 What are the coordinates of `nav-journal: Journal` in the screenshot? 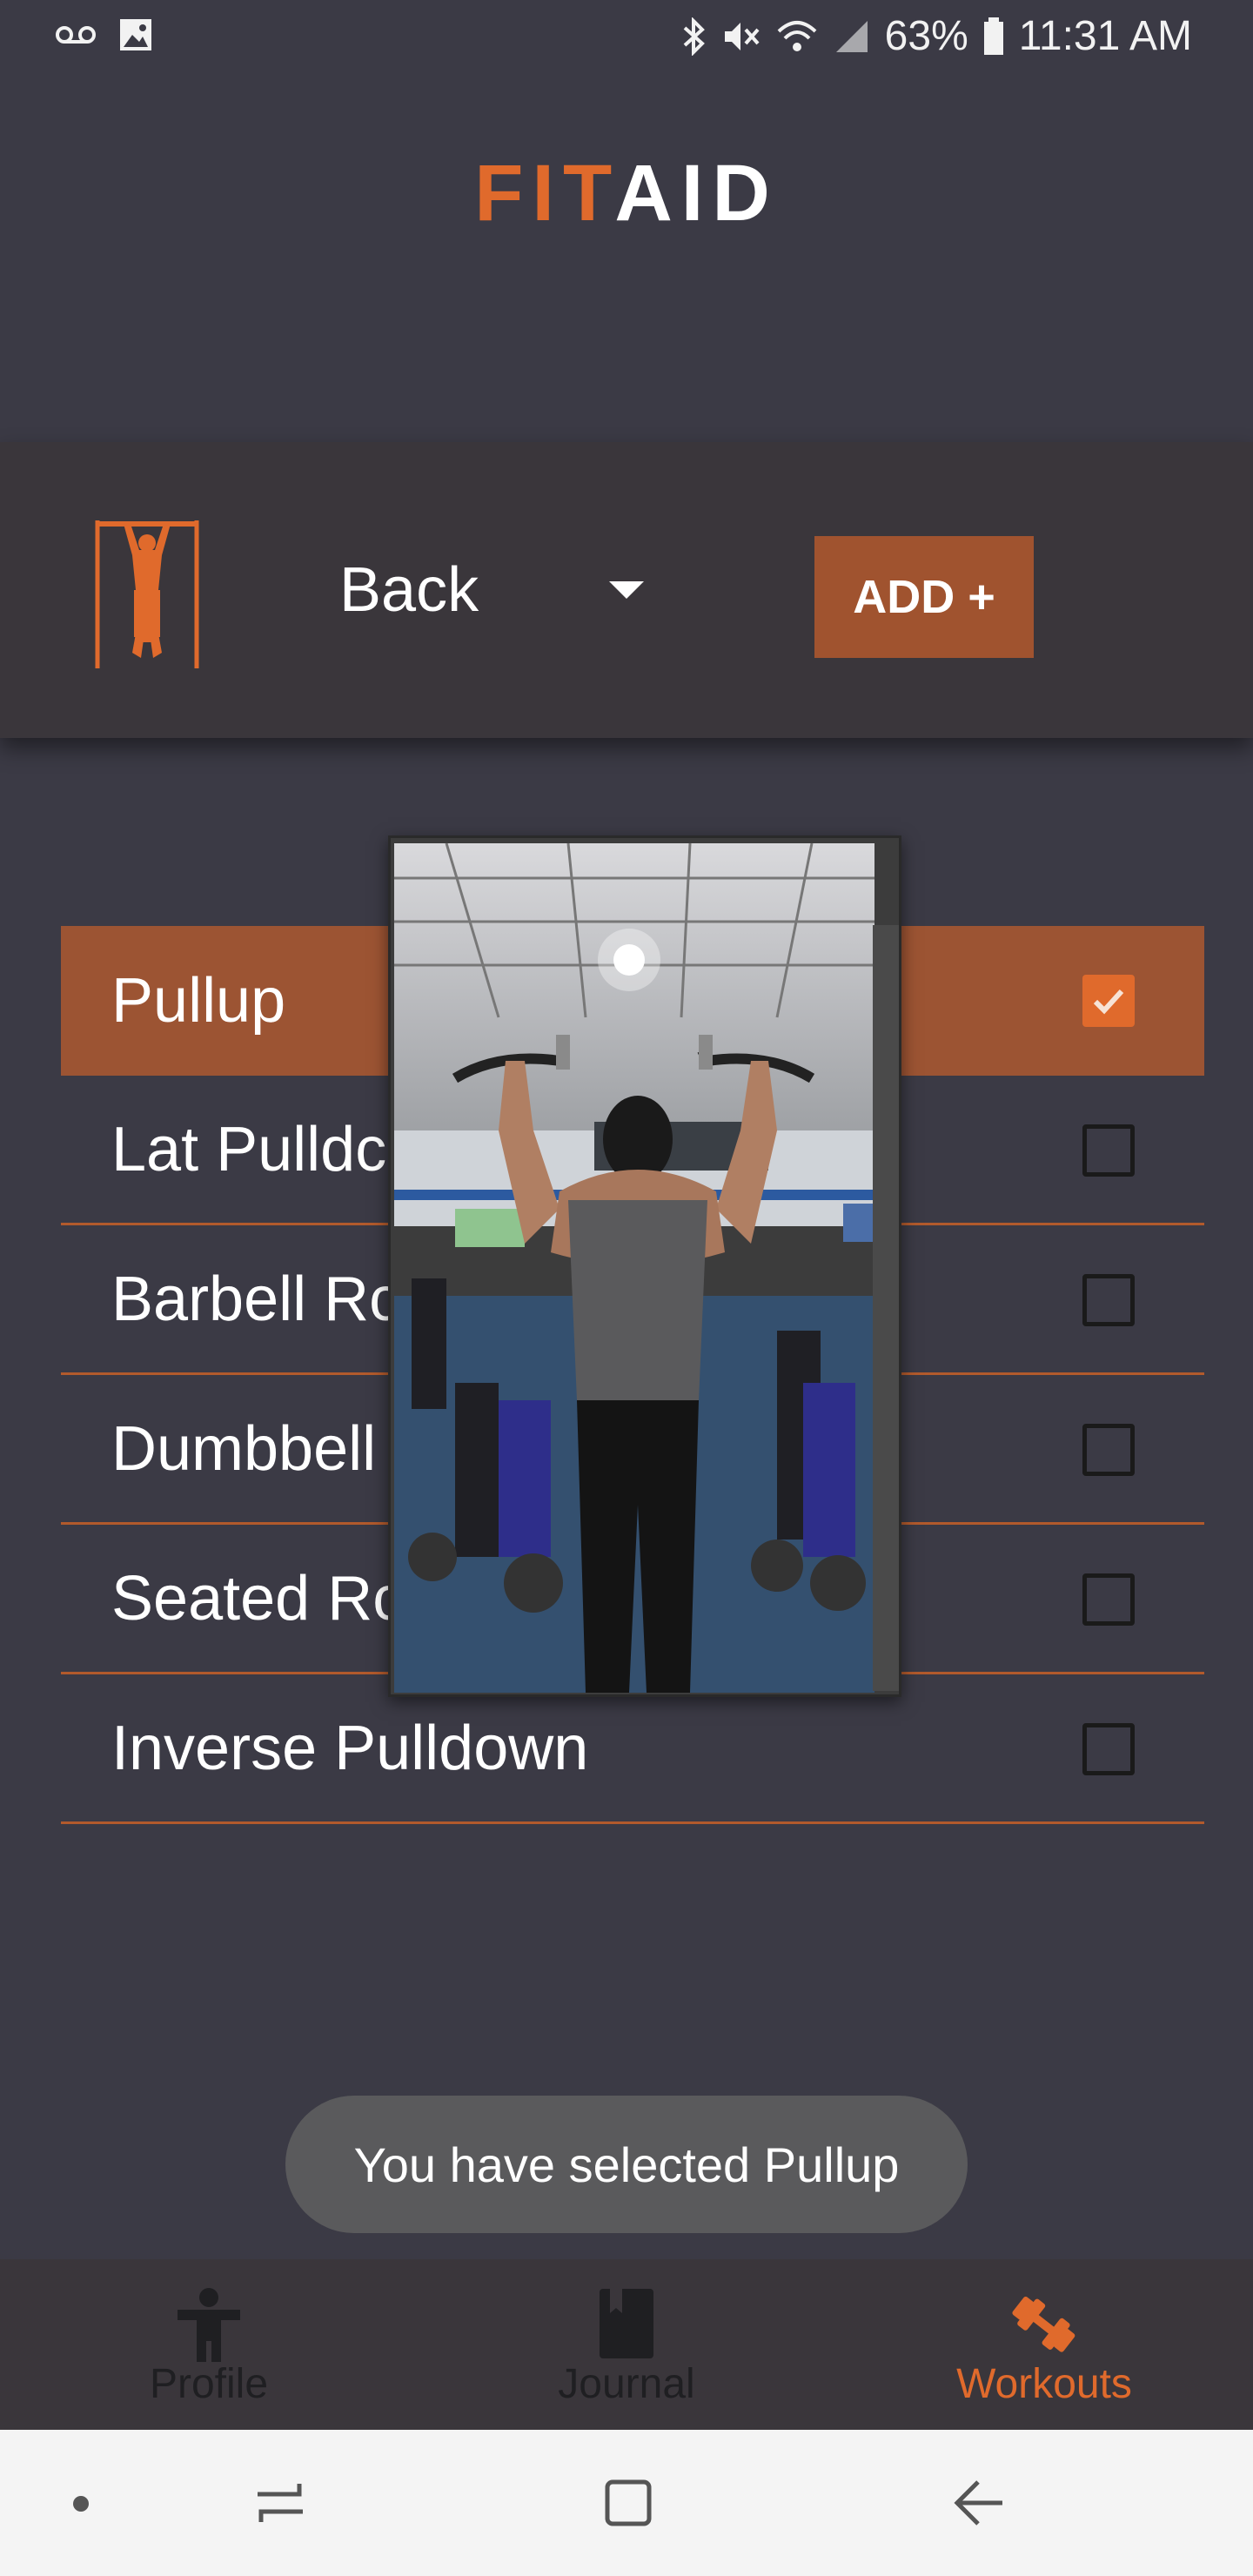 It's located at (626, 2344).